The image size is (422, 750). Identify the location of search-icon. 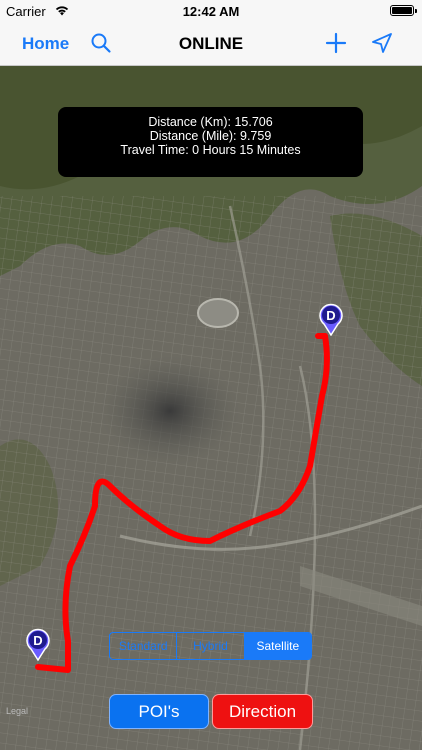
(101, 43).